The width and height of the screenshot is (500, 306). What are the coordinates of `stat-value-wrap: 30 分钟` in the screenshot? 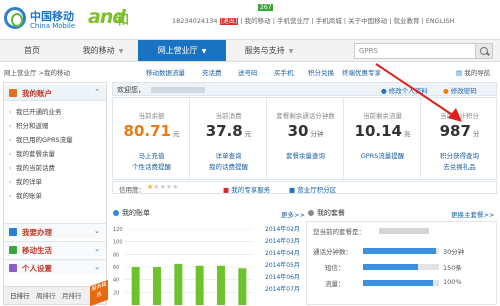 It's located at (305, 131).